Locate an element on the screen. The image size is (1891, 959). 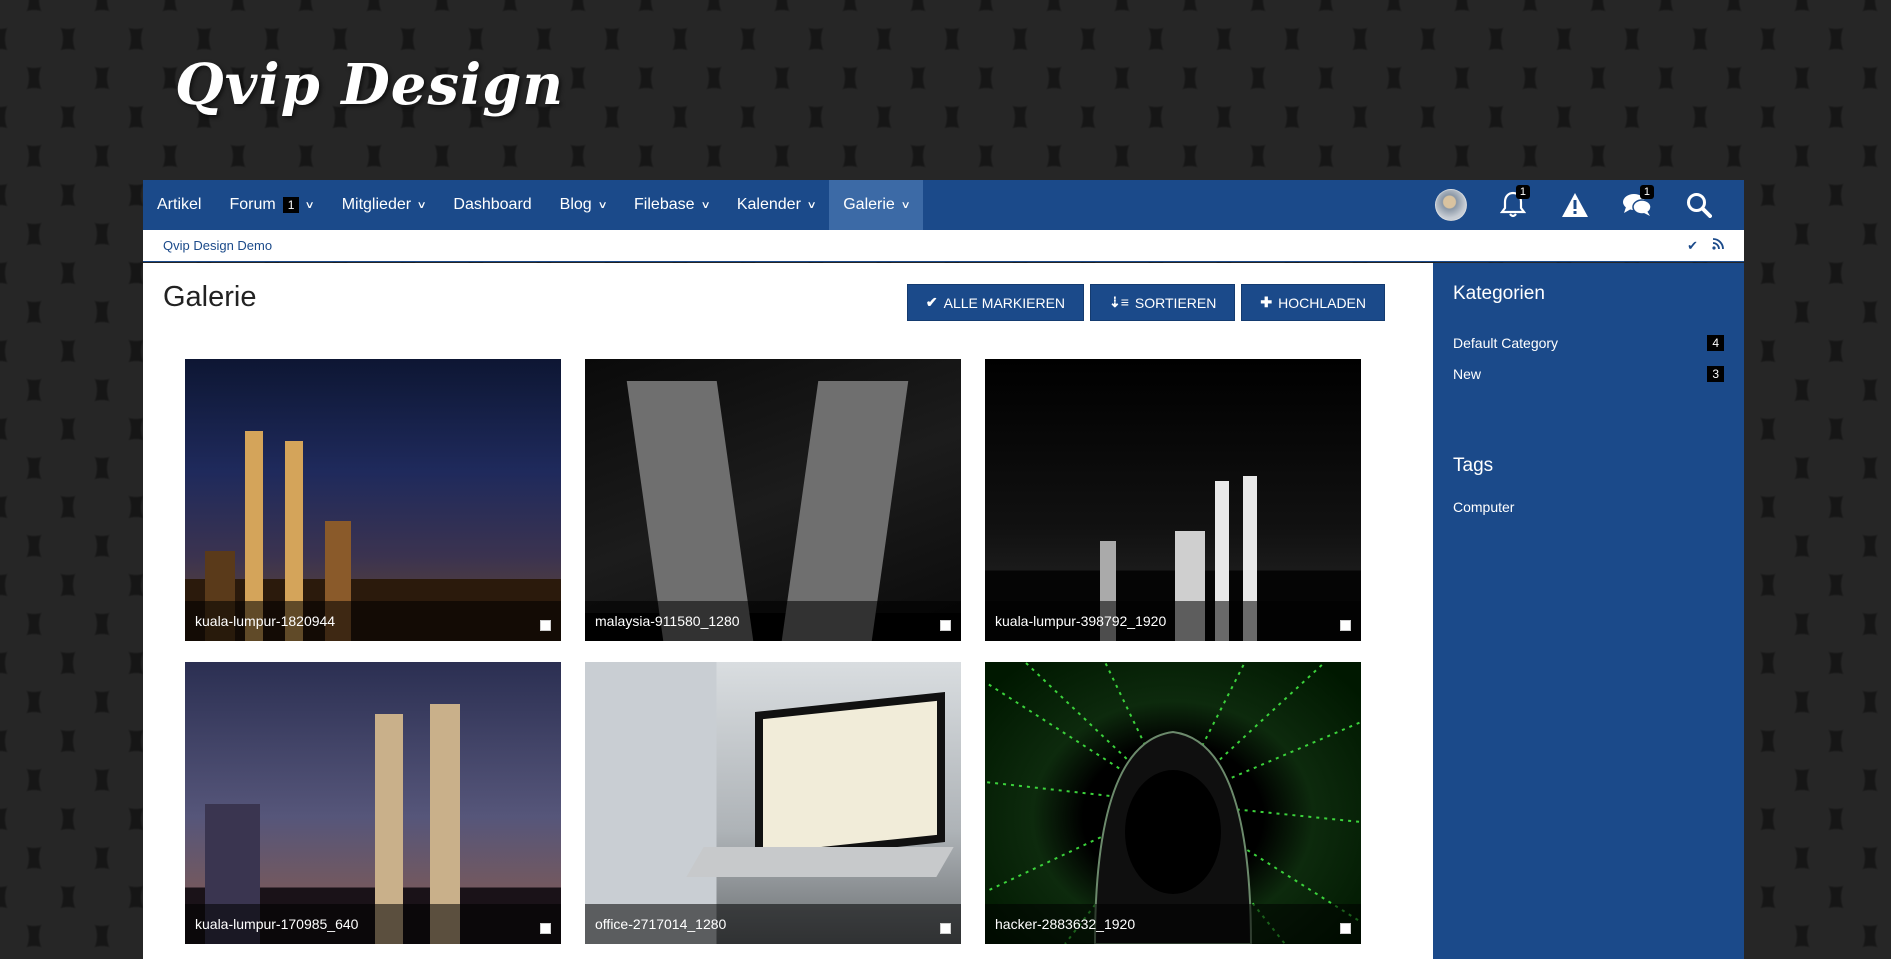
image-title: kuala-lumpur-170985_640 is located at coordinates (277, 924).